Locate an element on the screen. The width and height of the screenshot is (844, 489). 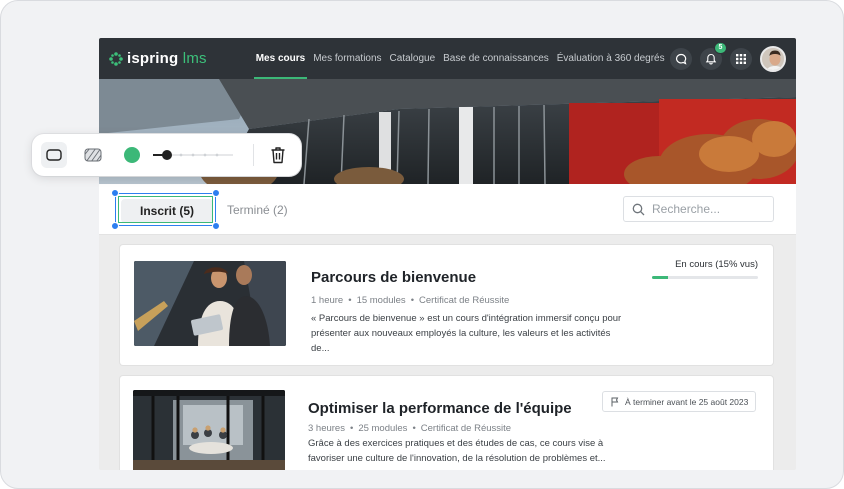
stroke-width-slider is located at coordinates (194, 155).